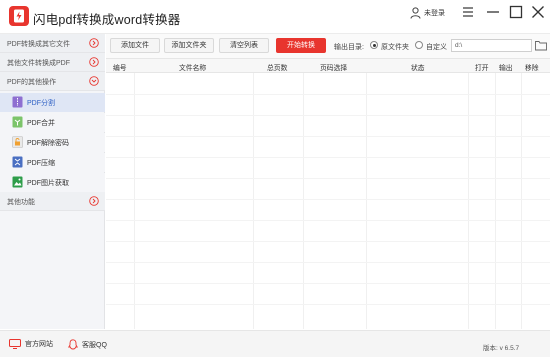 This screenshot has width=550, height=357. I want to click on pdf-compress-icon, so click(17, 162).